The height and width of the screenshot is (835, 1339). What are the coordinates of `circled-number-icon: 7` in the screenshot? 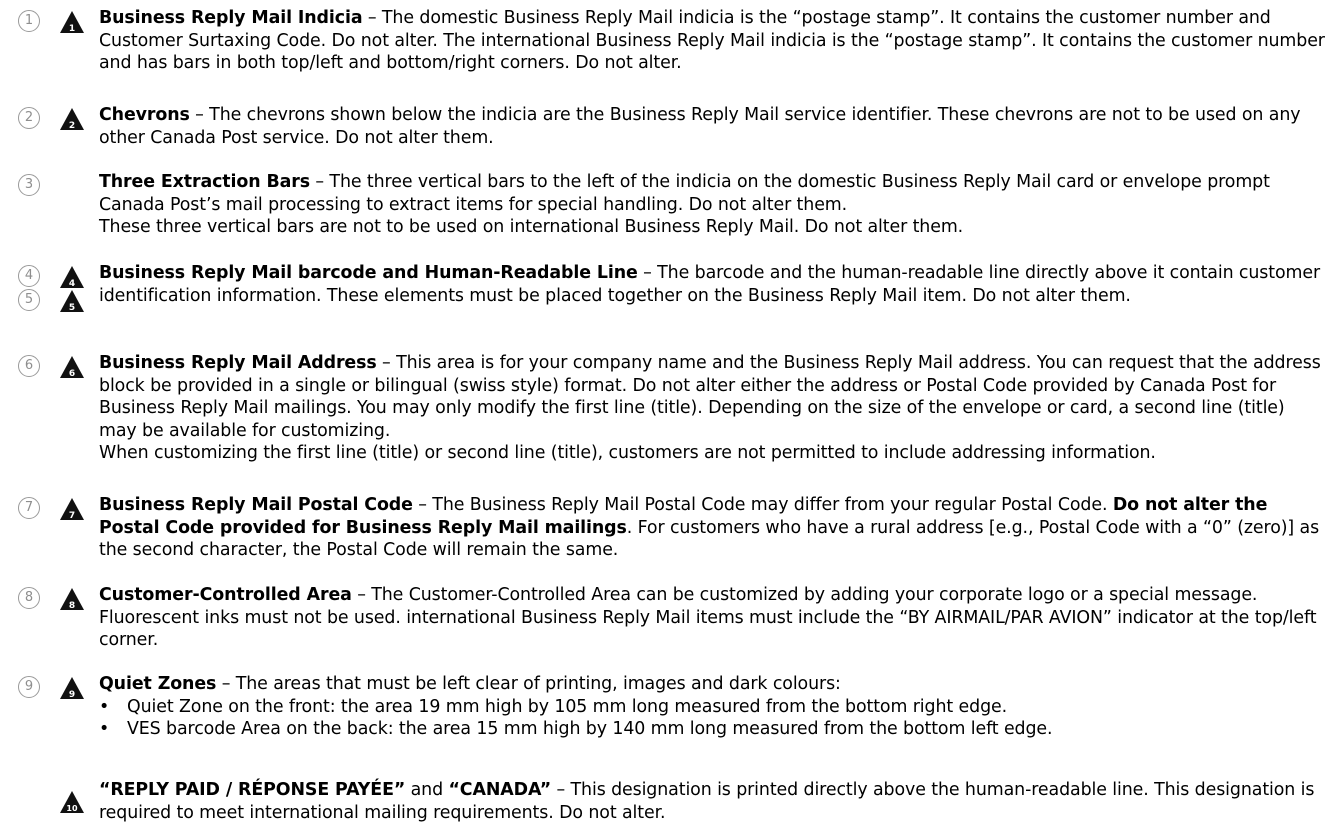 It's located at (29, 508).